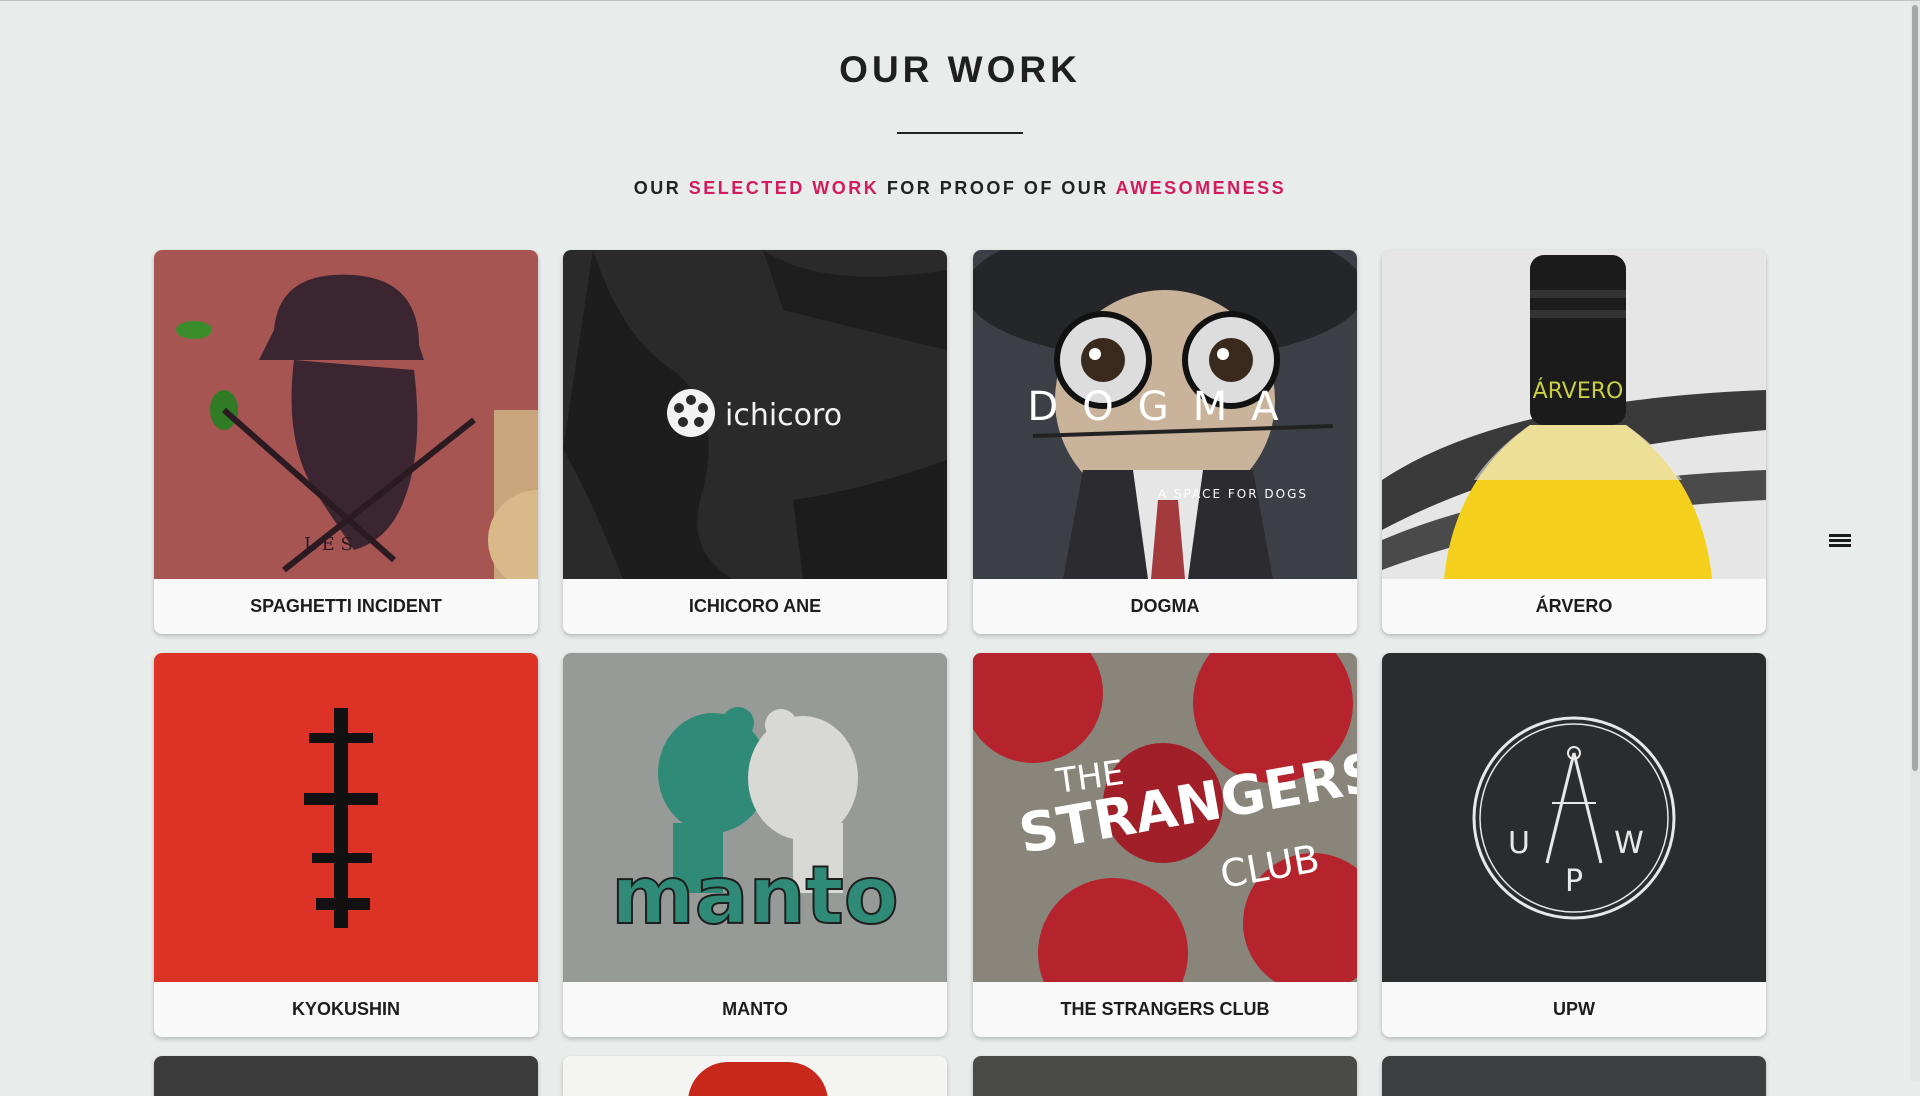 The width and height of the screenshot is (1920, 1096). I want to click on ichicoro-logo-text: ichicoro, so click(783, 415).